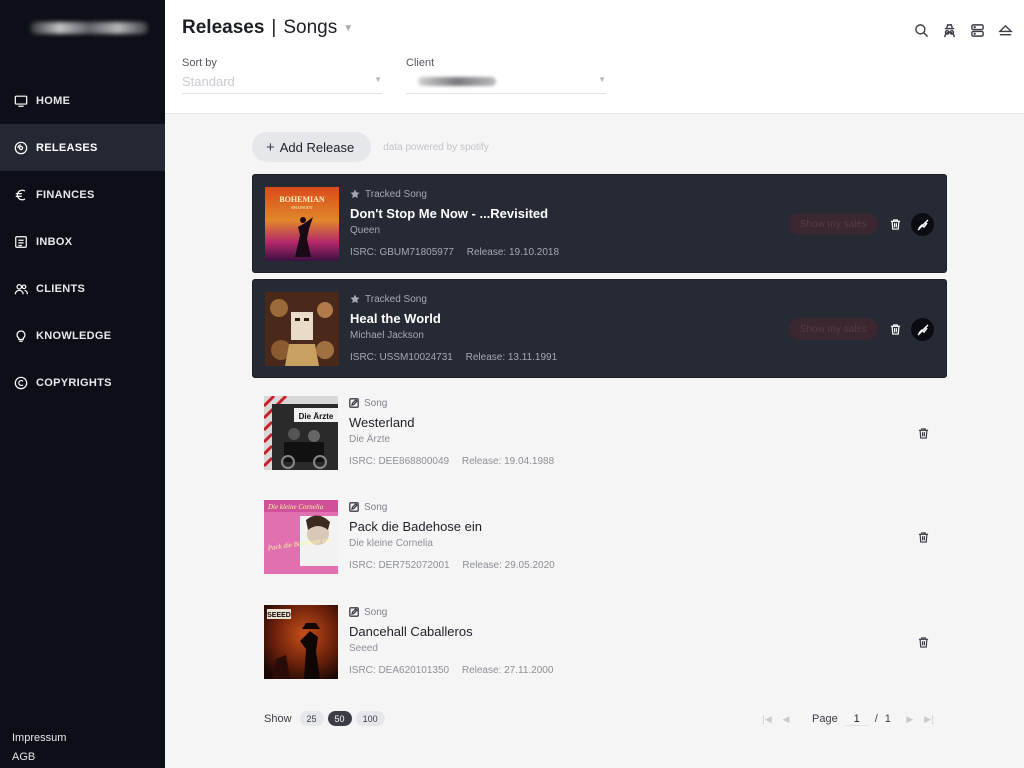 This screenshot has width=1024, height=768. What do you see at coordinates (454, 213) in the screenshot?
I see `release-title: Don't Stop Me Now - ...Revisited` at bounding box center [454, 213].